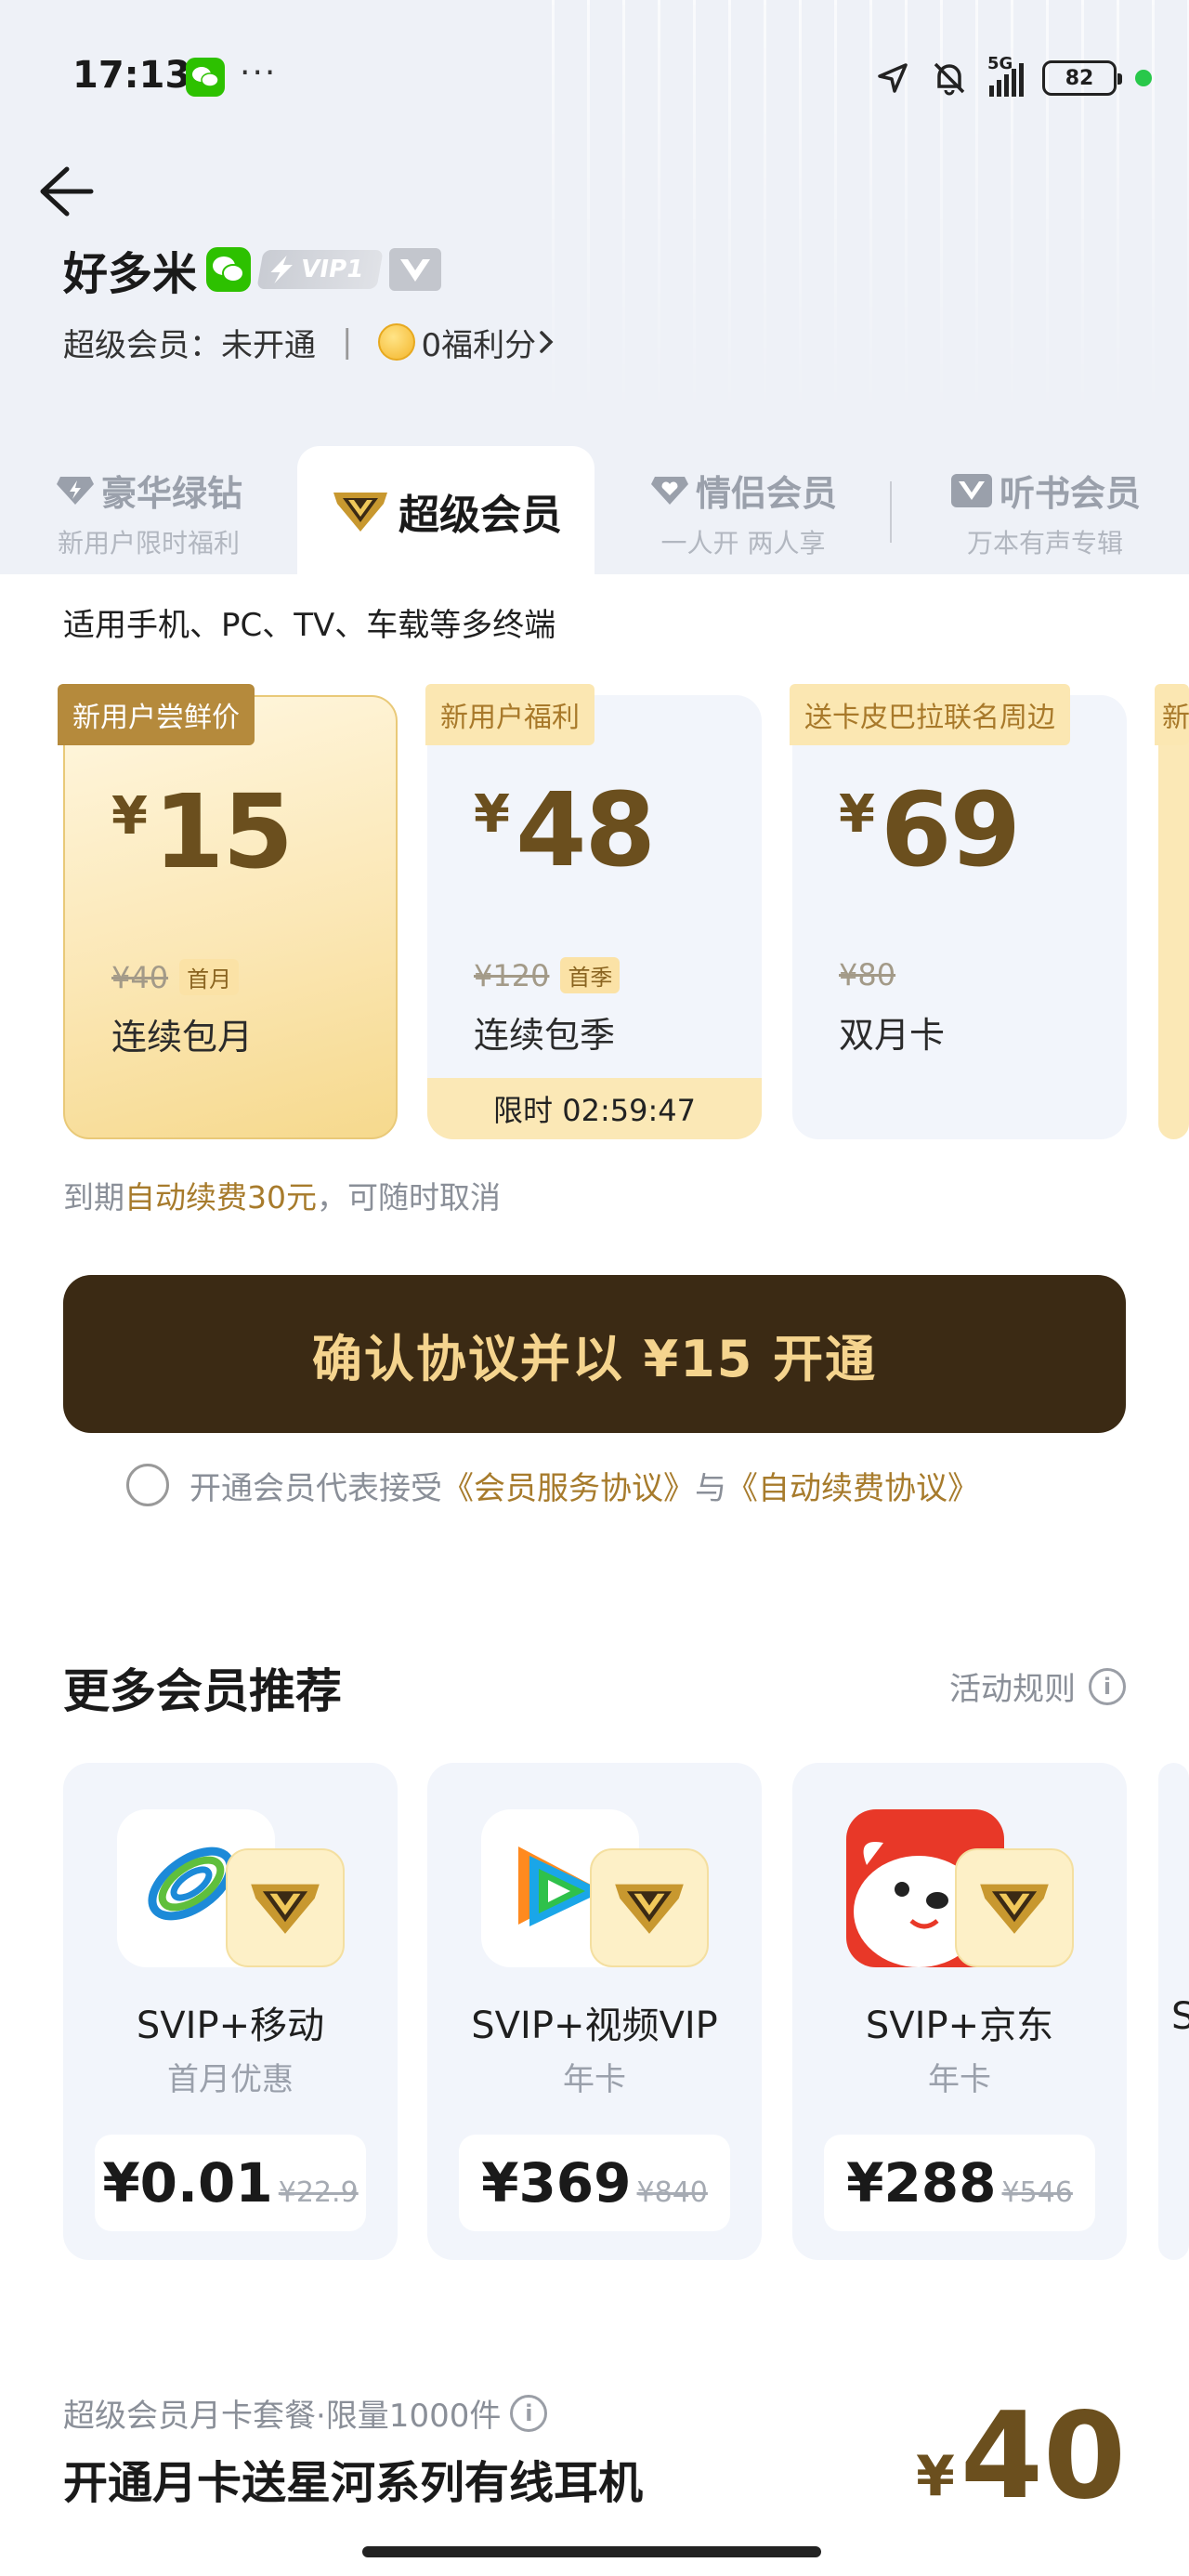  Describe the element at coordinates (1173, 917) in the screenshot. I see `plan-card-partial` at that location.